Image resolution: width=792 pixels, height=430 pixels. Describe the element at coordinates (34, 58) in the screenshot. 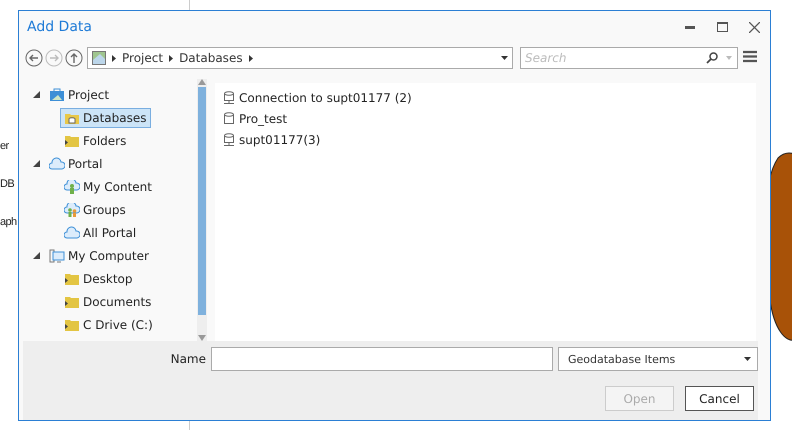

I see `back-button` at that location.